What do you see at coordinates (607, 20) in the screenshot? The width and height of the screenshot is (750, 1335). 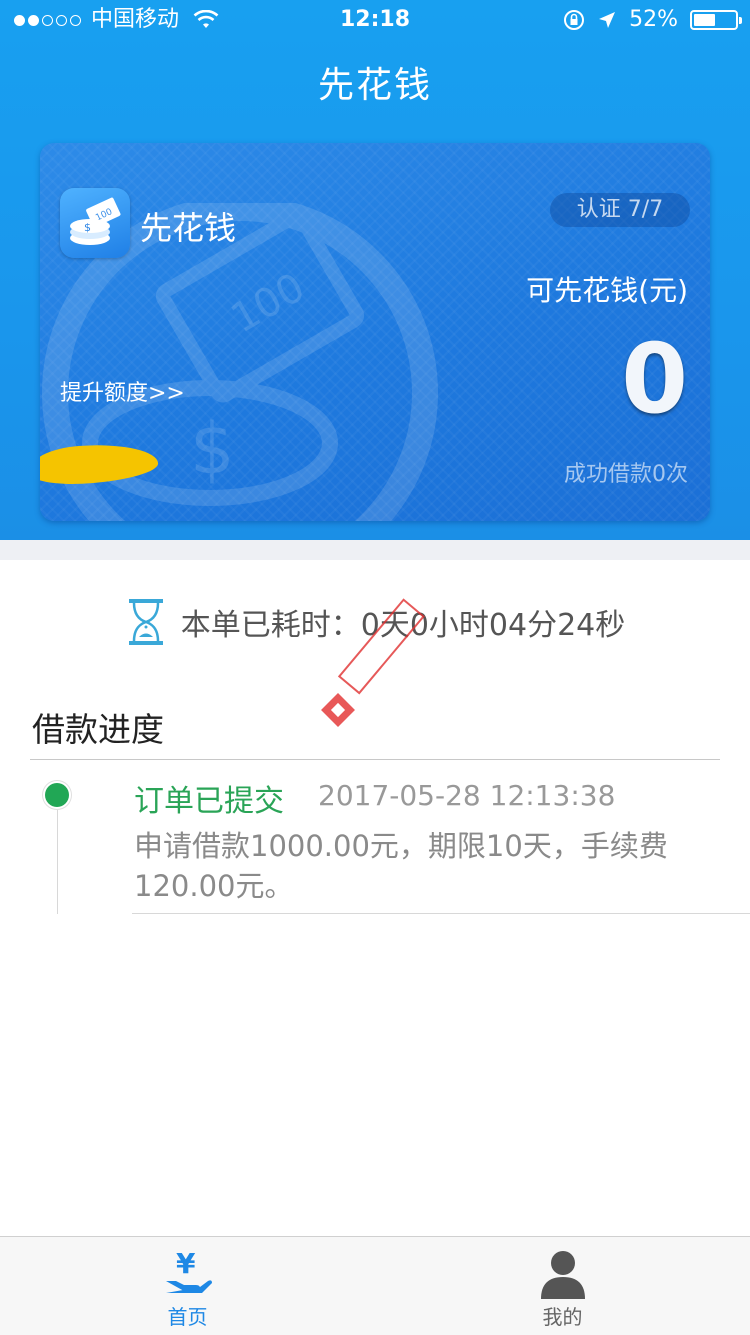 I see `location-arrow-icon` at bounding box center [607, 20].